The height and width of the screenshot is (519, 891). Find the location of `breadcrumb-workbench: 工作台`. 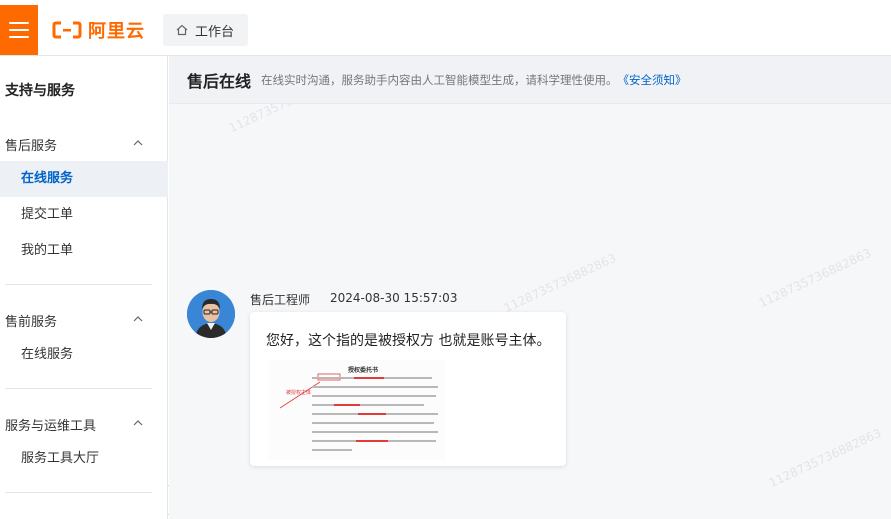

breadcrumb-workbench: 工作台 is located at coordinates (206, 30).